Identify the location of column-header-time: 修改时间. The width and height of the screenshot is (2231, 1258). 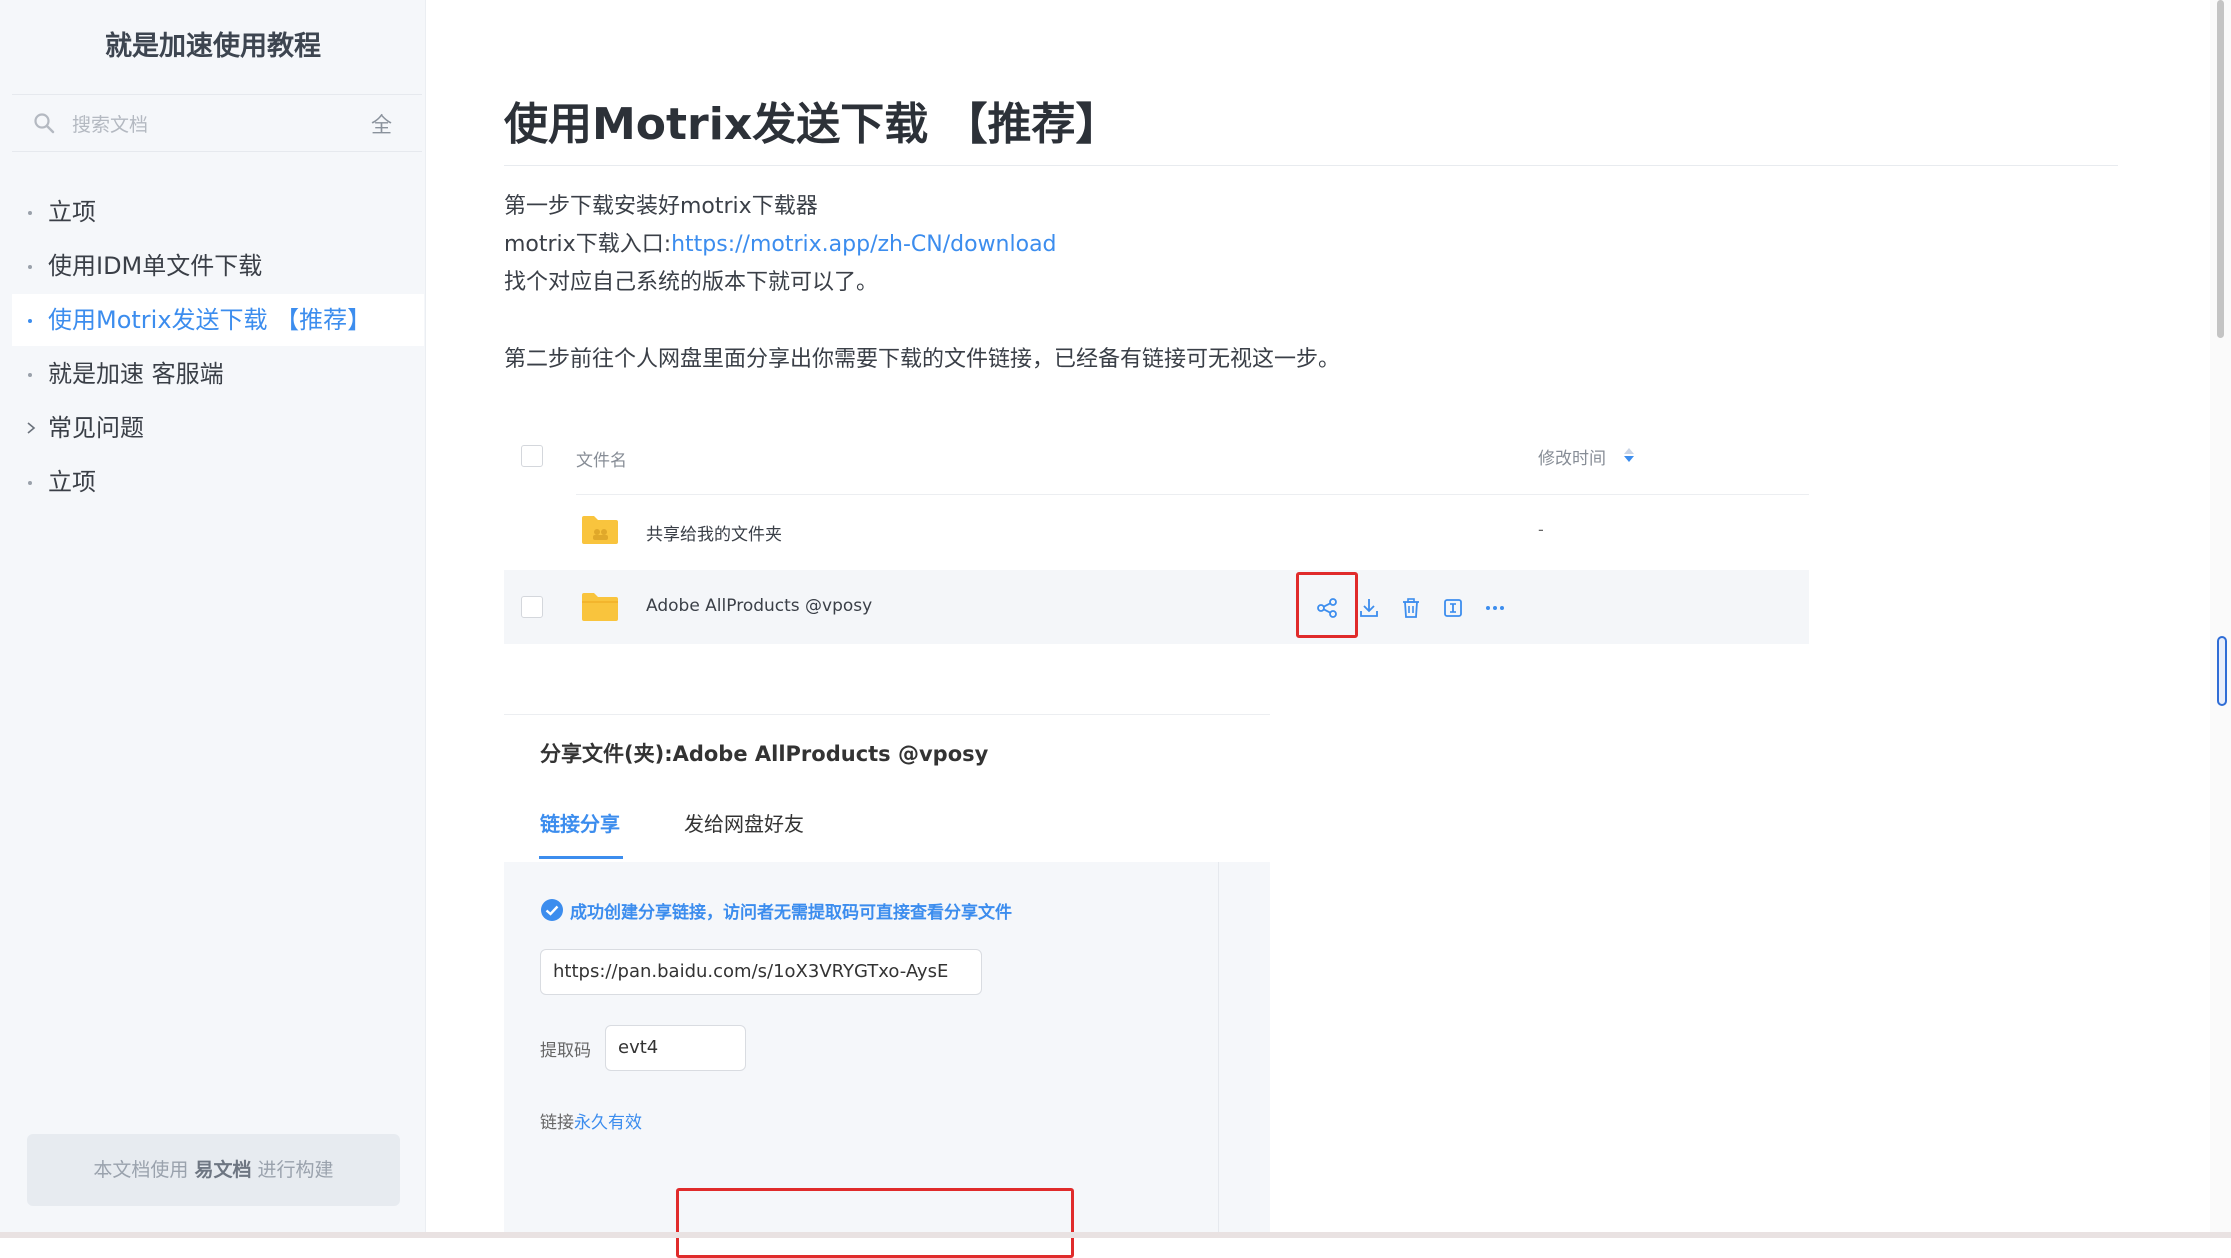
(1572, 456).